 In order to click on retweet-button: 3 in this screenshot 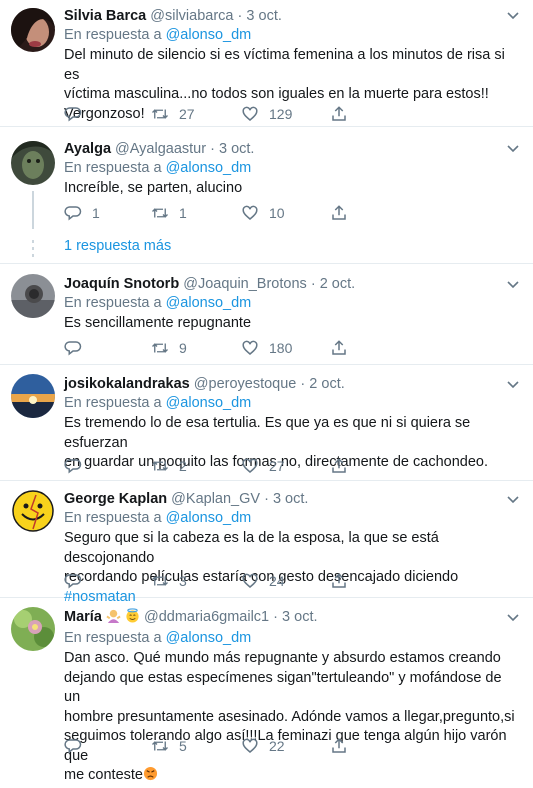, I will do `click(169, 581)`.